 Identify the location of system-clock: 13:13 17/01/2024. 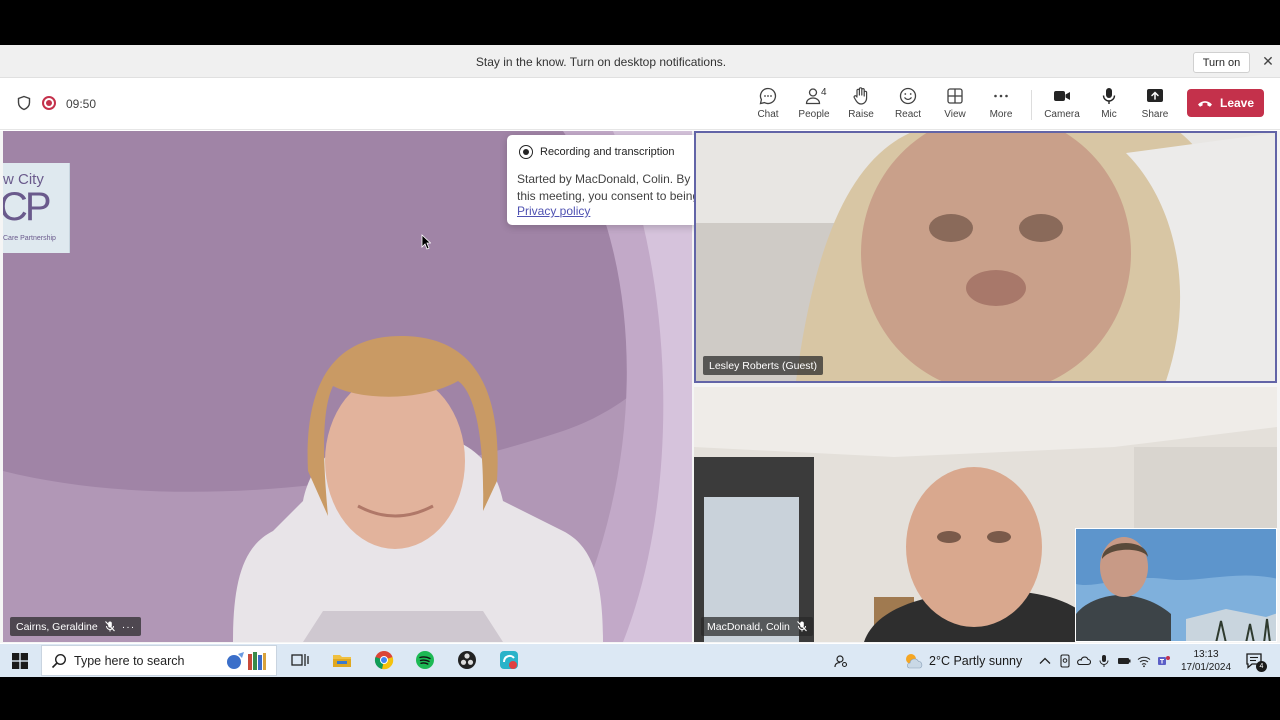
(1206, 661).